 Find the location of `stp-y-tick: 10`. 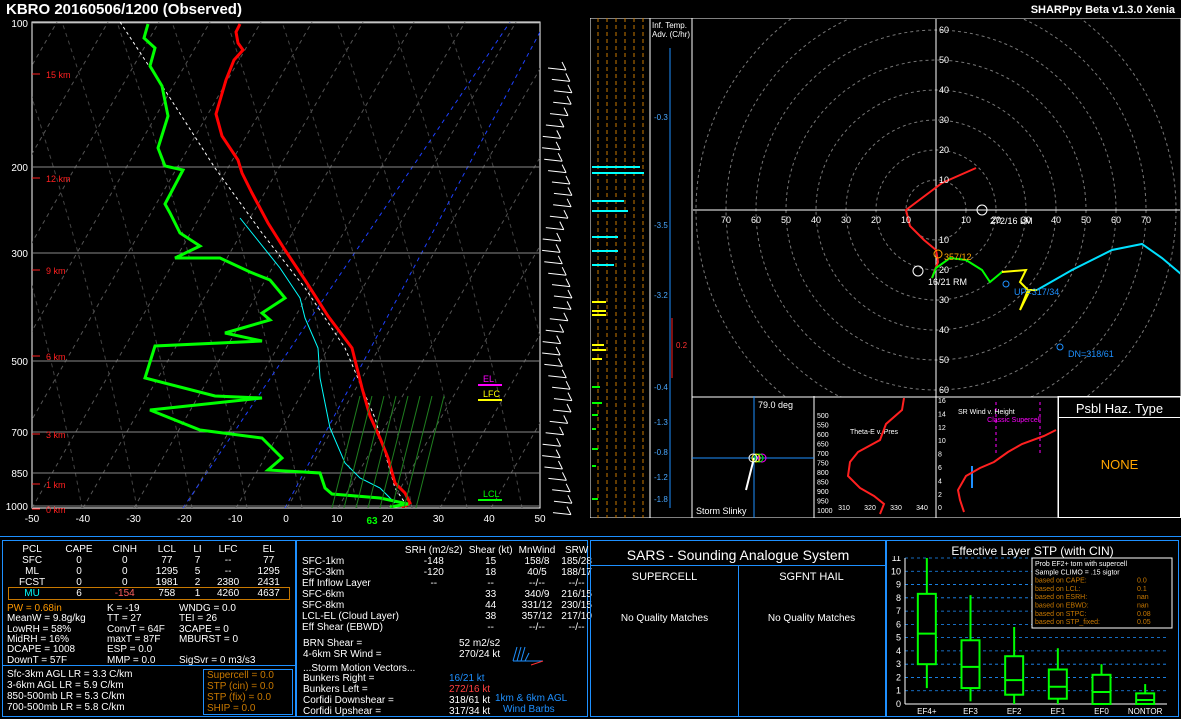

stp-y-tick: 10 is located at coordinates (896, 571).